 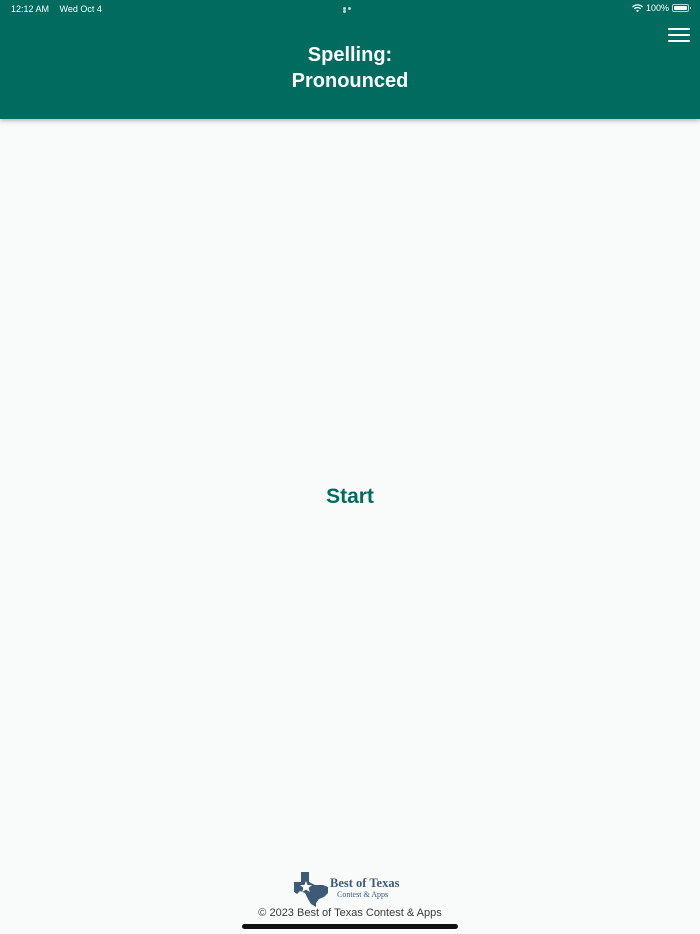 I want to click on page-title-line-1: Spelling:, so click(x=350, y=55).